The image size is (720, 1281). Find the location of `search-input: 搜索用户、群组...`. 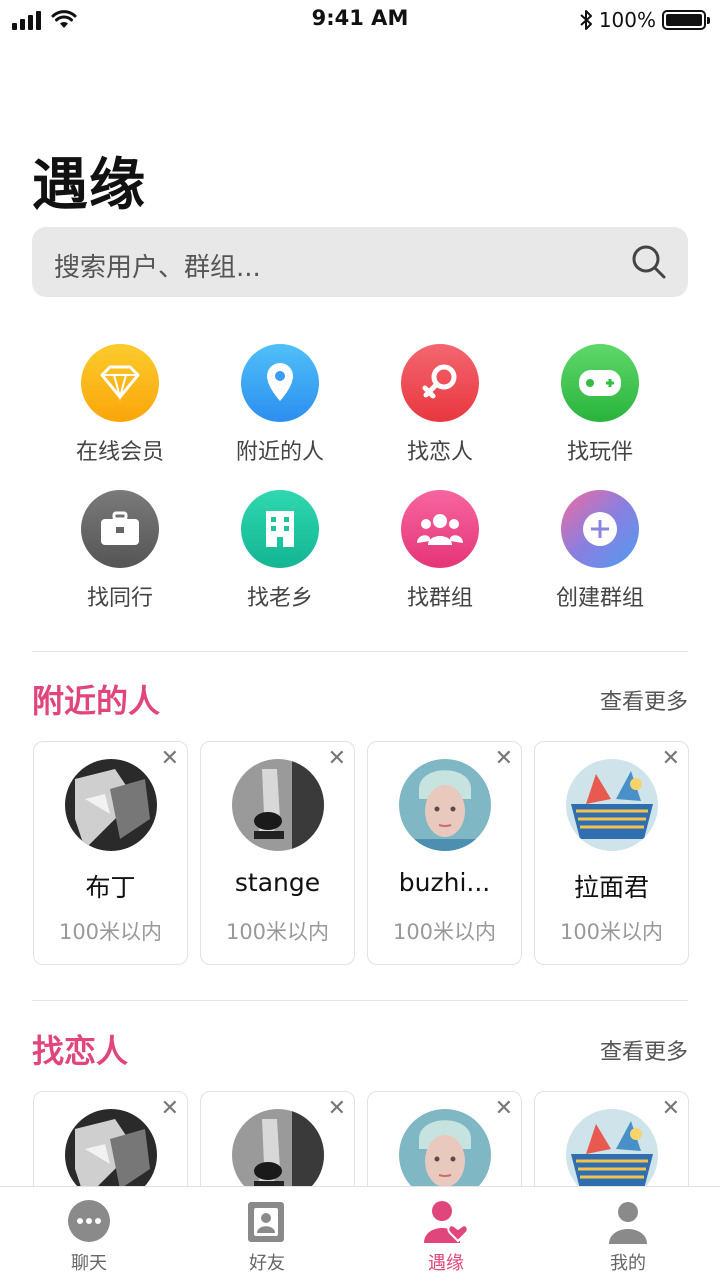

search-input: 搜索用户、群组... is located at coordinates (360, 262).